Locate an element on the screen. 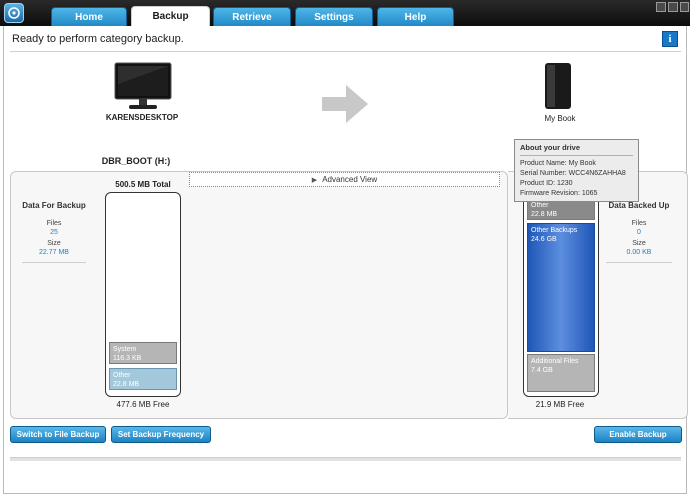 This screenshot has height=497, width=690. computer-name: KARENSDESKTOP is located at coordinates (142, 117).